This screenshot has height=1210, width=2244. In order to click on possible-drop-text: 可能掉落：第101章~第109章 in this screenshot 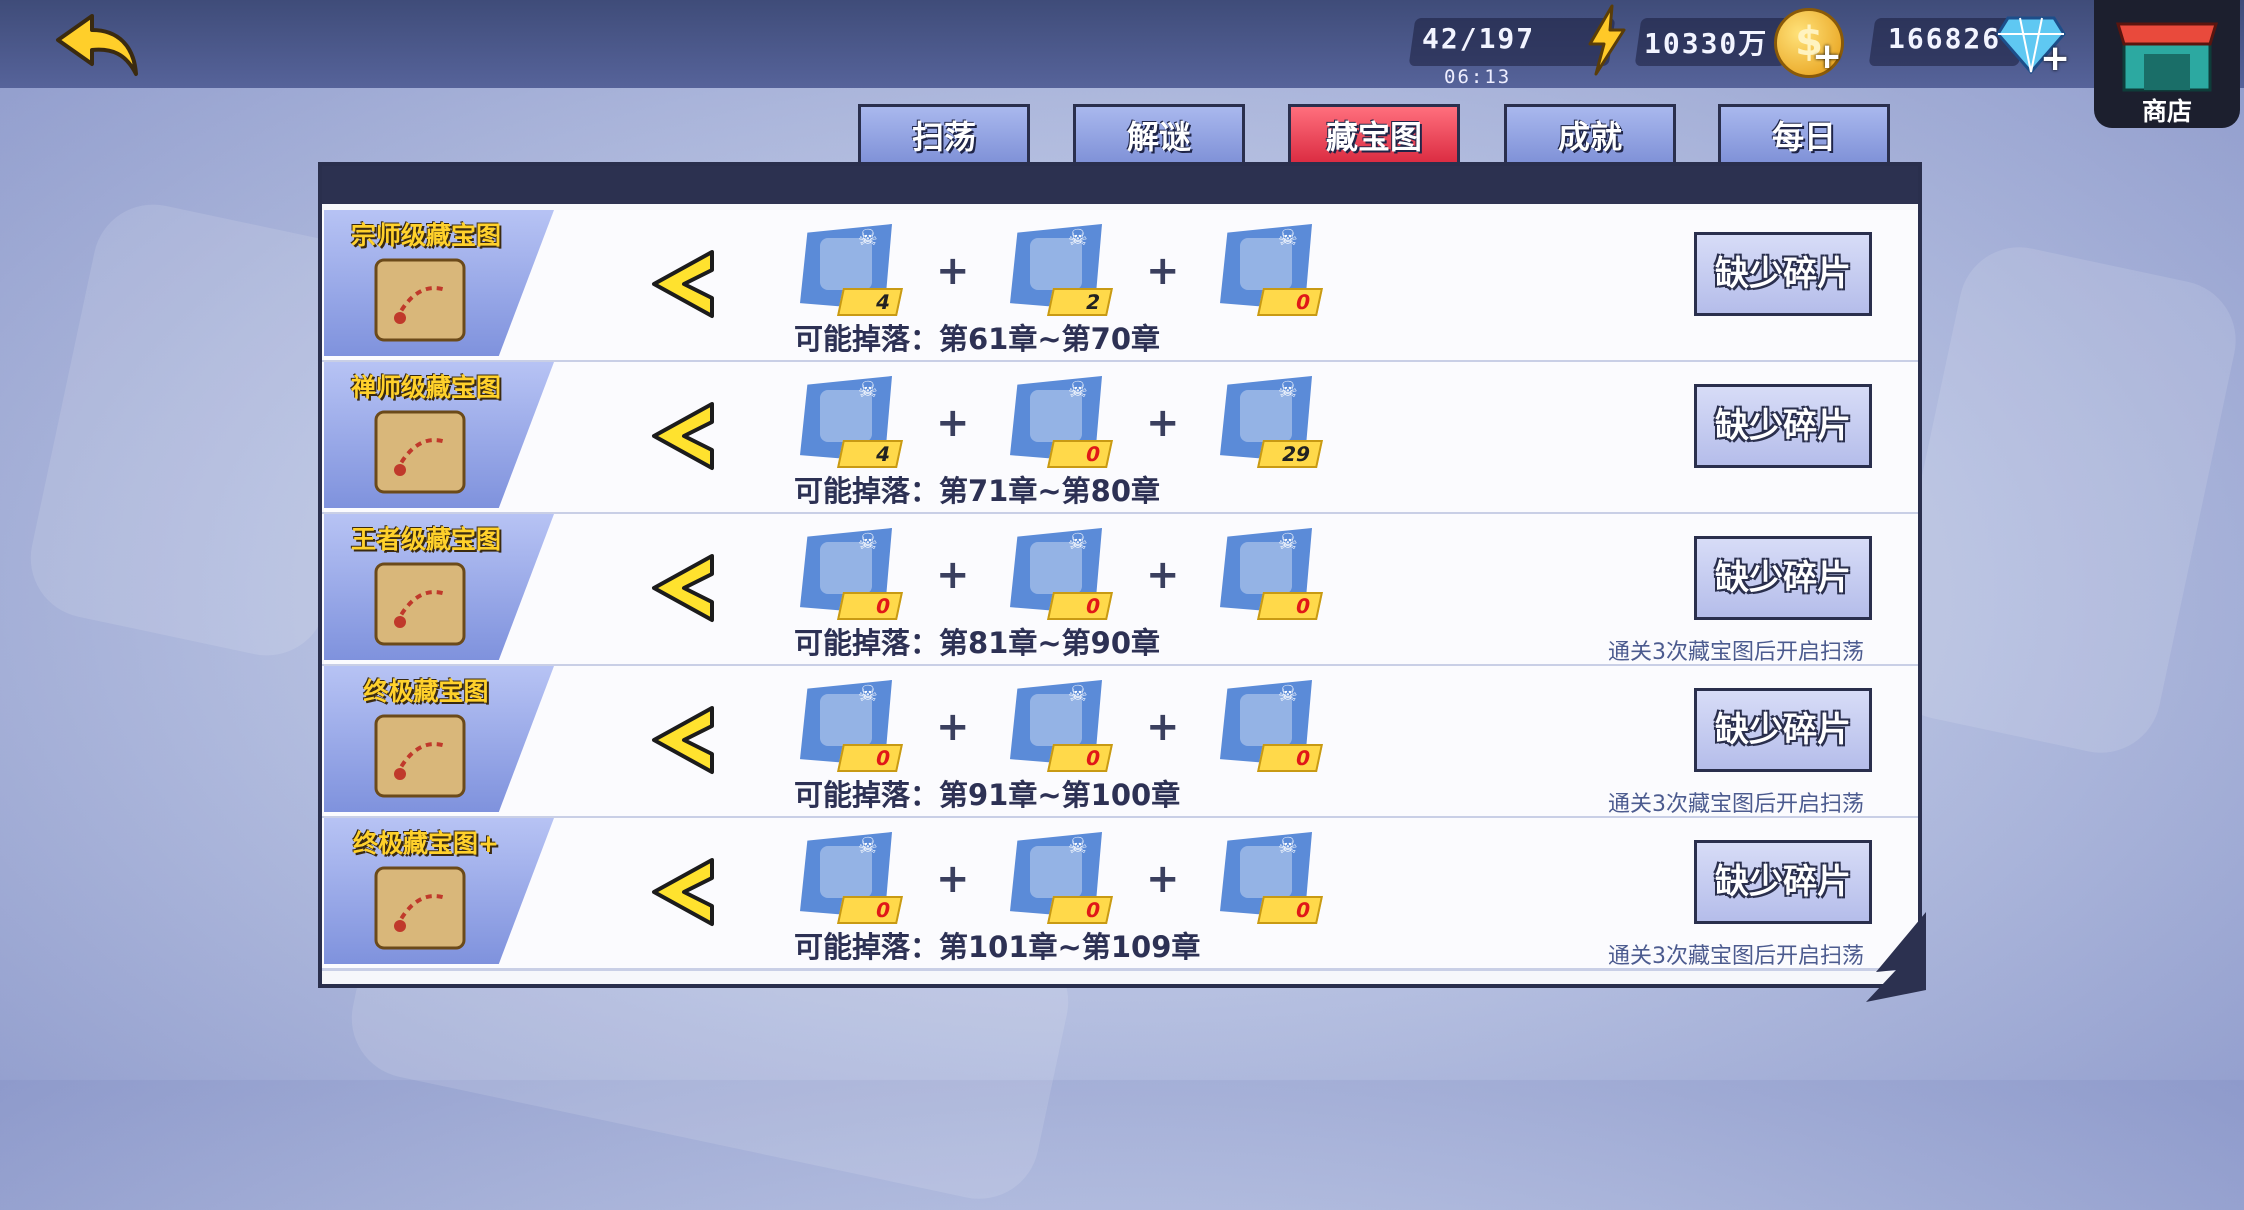, I will do `click(997, 947)`.